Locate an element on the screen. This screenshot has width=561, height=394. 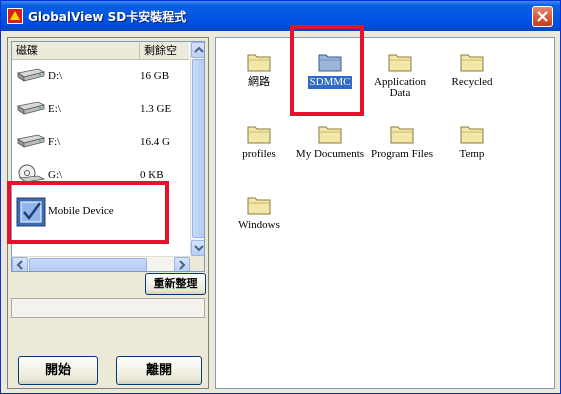
highlight-box-sdmmc is located at coordinates (327, 70).